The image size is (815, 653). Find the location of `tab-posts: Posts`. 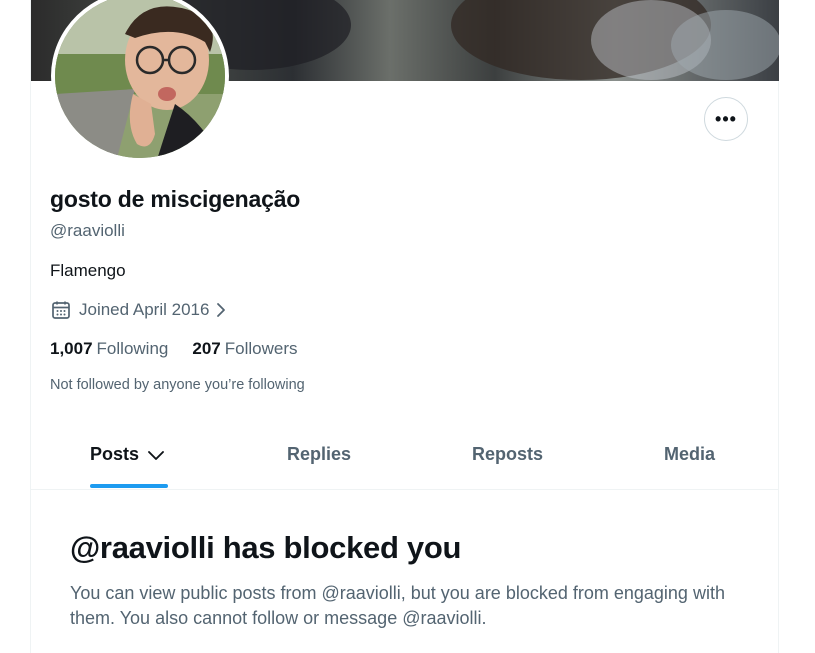

tab-posts: Posts is located at coordinates (127, 454).